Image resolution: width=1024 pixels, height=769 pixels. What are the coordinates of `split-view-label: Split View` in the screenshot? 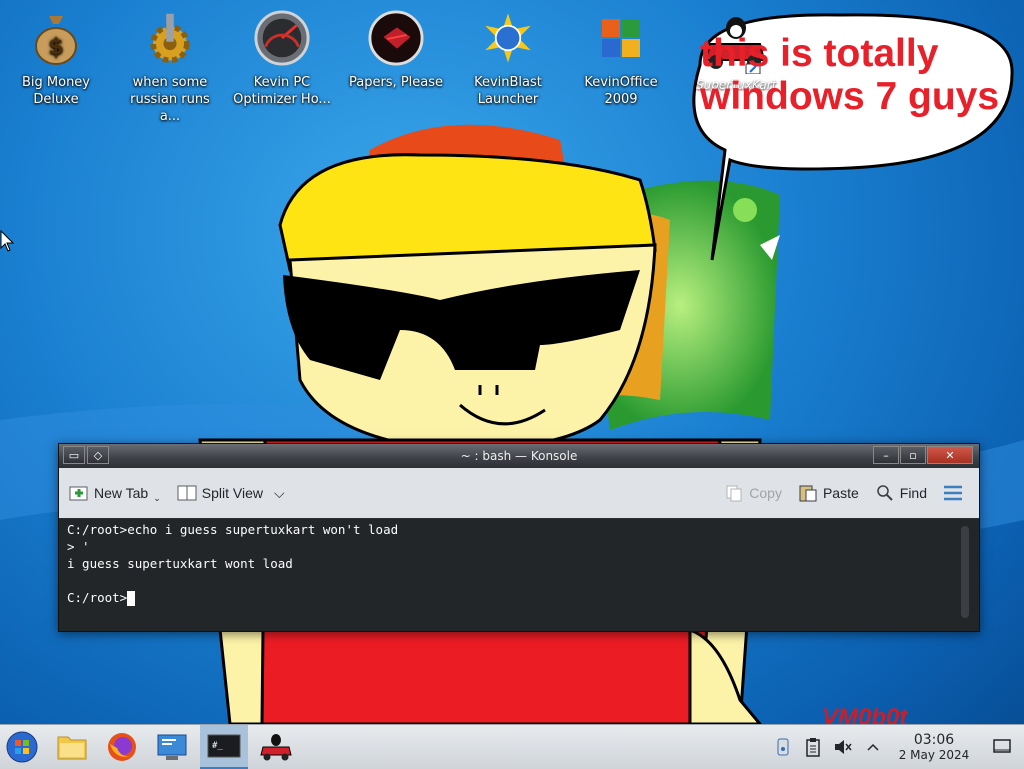 It's located at (232, 493).